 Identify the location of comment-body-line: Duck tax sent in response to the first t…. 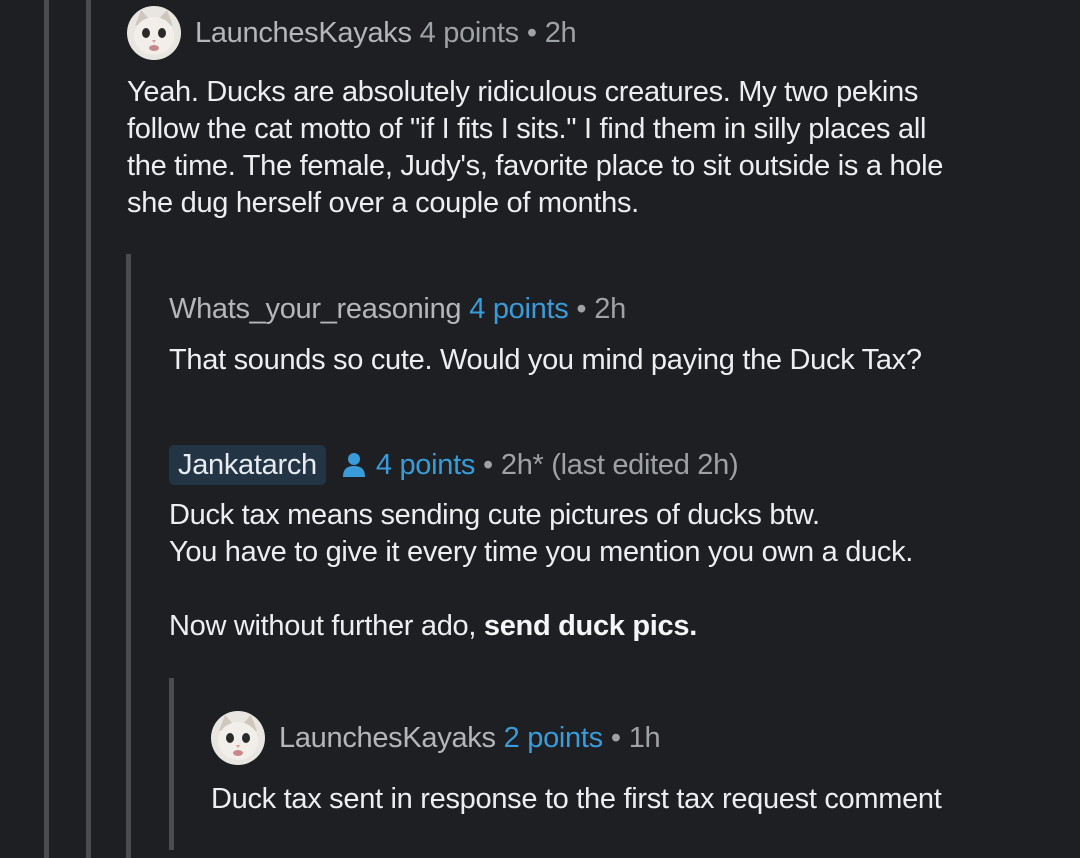
(576, 799).